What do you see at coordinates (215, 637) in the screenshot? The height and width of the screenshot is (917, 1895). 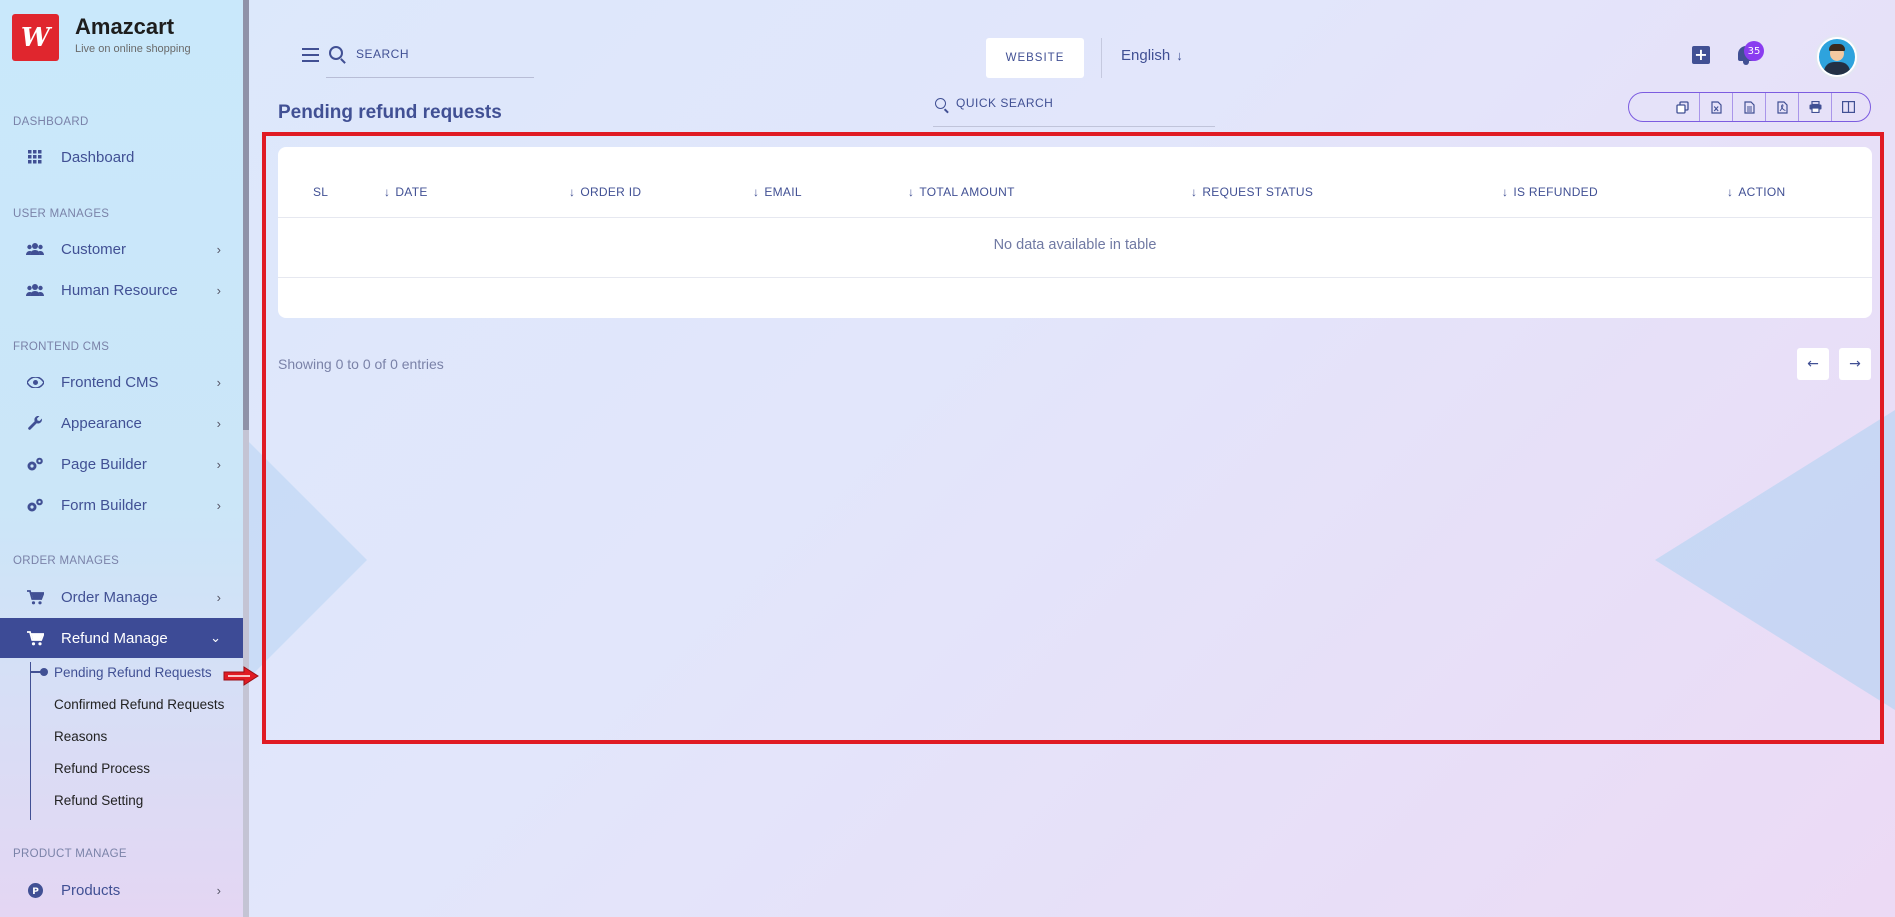 I see `chevron-down-icon: ⌄` at bounding box center [215, 637].